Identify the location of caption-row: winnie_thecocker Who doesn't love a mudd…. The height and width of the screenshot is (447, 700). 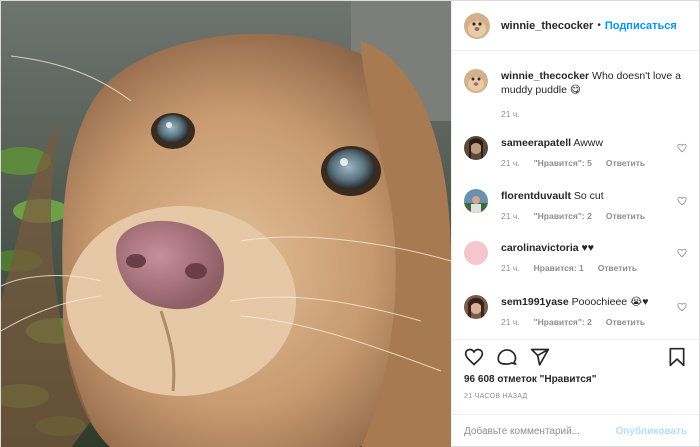
(575, 94).